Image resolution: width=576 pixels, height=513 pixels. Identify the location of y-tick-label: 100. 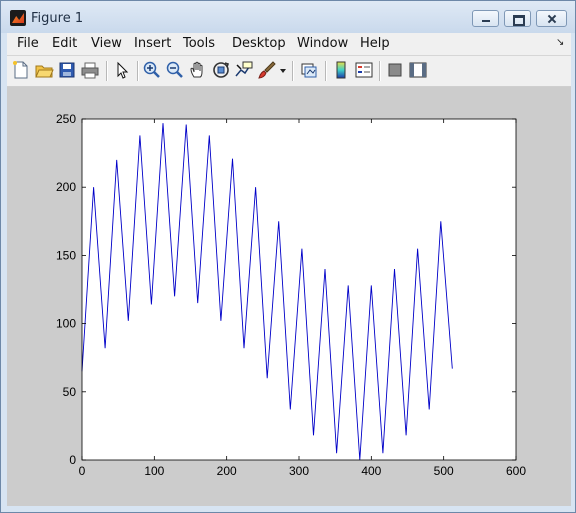
(66, 324).